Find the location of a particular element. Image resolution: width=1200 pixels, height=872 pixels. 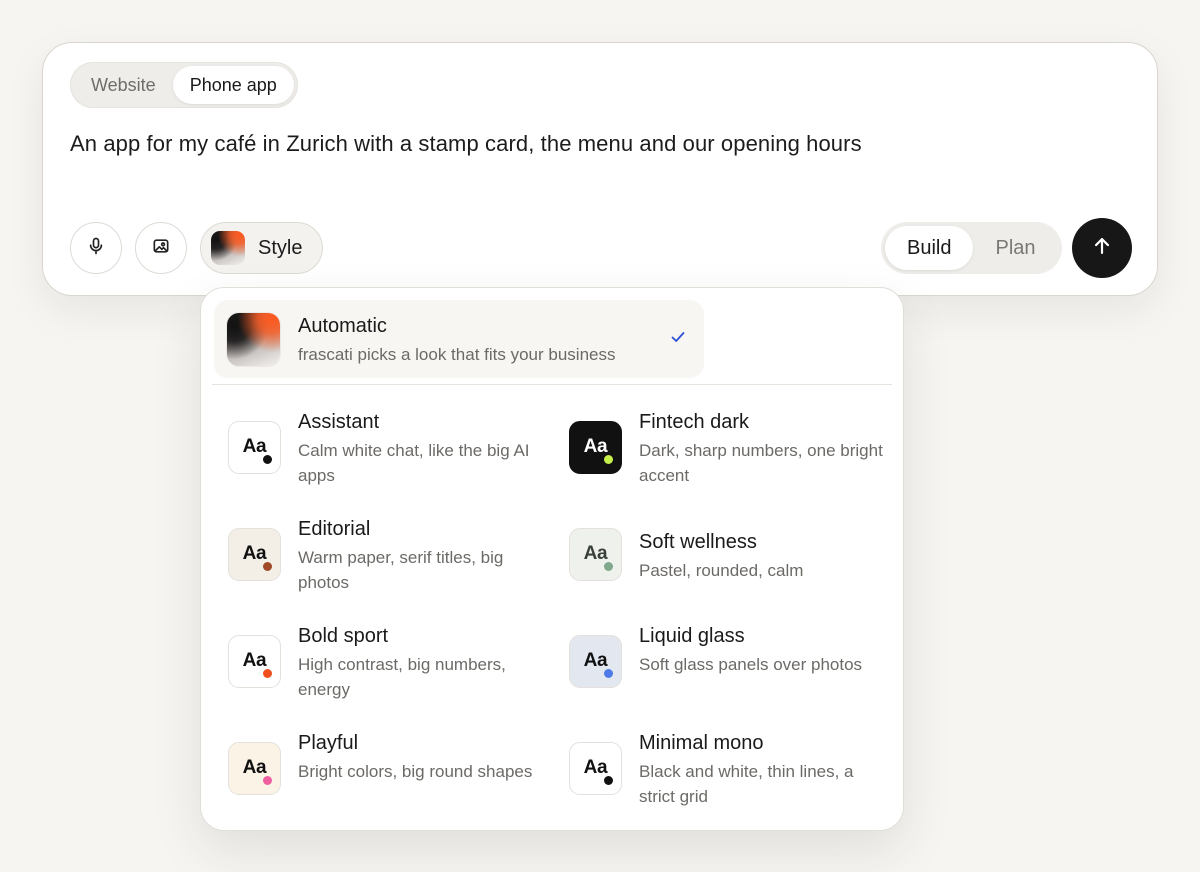

checkmark-icon is located at coordinates (678, 339).